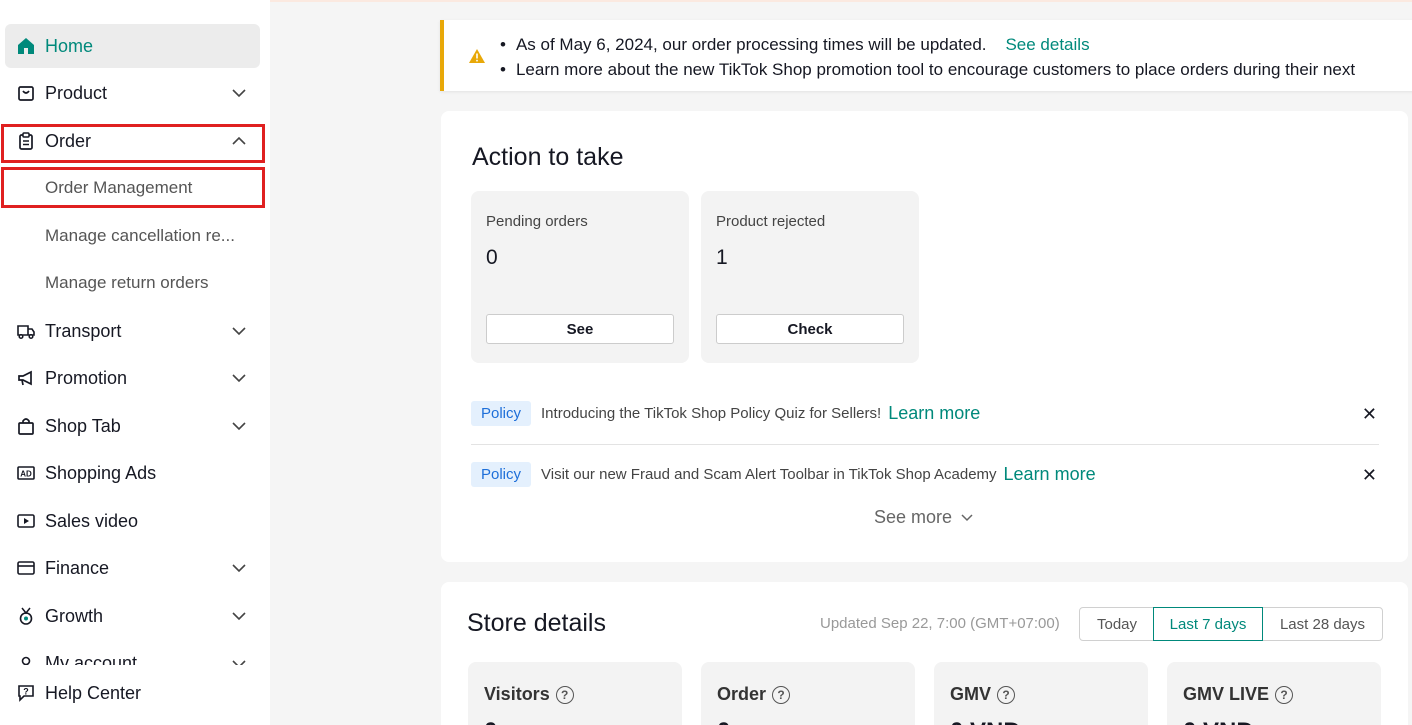 The height and width of the screenshot is (725, 1412). Describe the element at coordinates (101, 472) in the screenshot. I see `sidebar-item-label: Shopping Ads` at that location.